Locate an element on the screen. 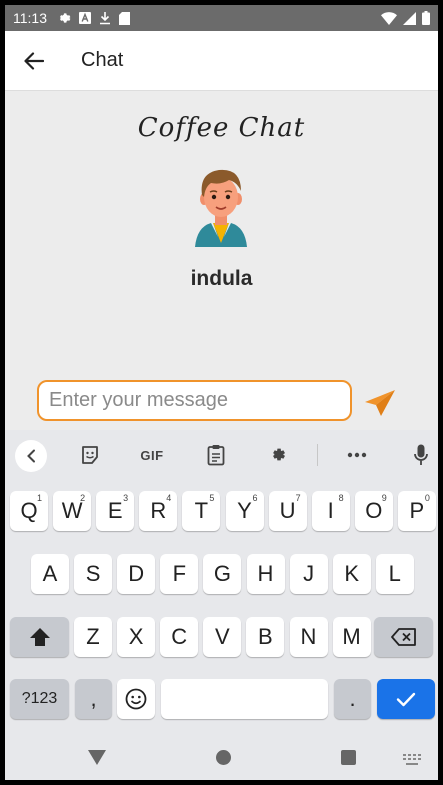 The height and width of the screenshot is (785, 443). key-r: R4 is located at coordinates (158, 511).